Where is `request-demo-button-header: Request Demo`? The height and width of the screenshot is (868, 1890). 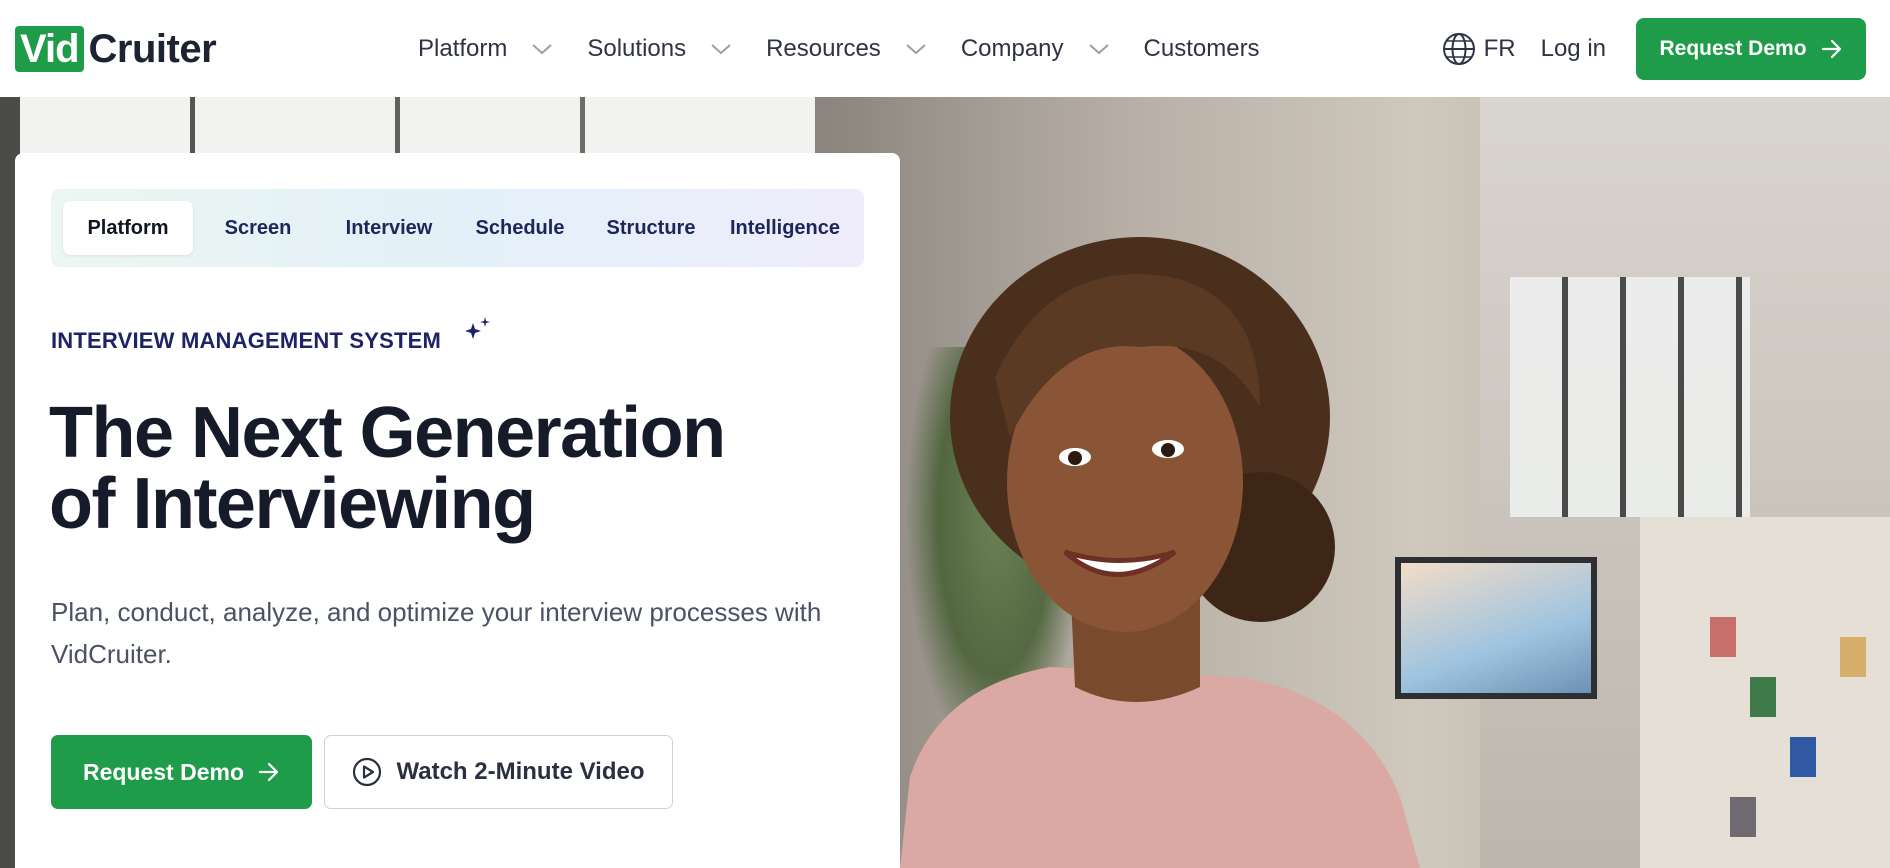 request-demo-button-header: Request Demo is located at coordinates (1751, 49).